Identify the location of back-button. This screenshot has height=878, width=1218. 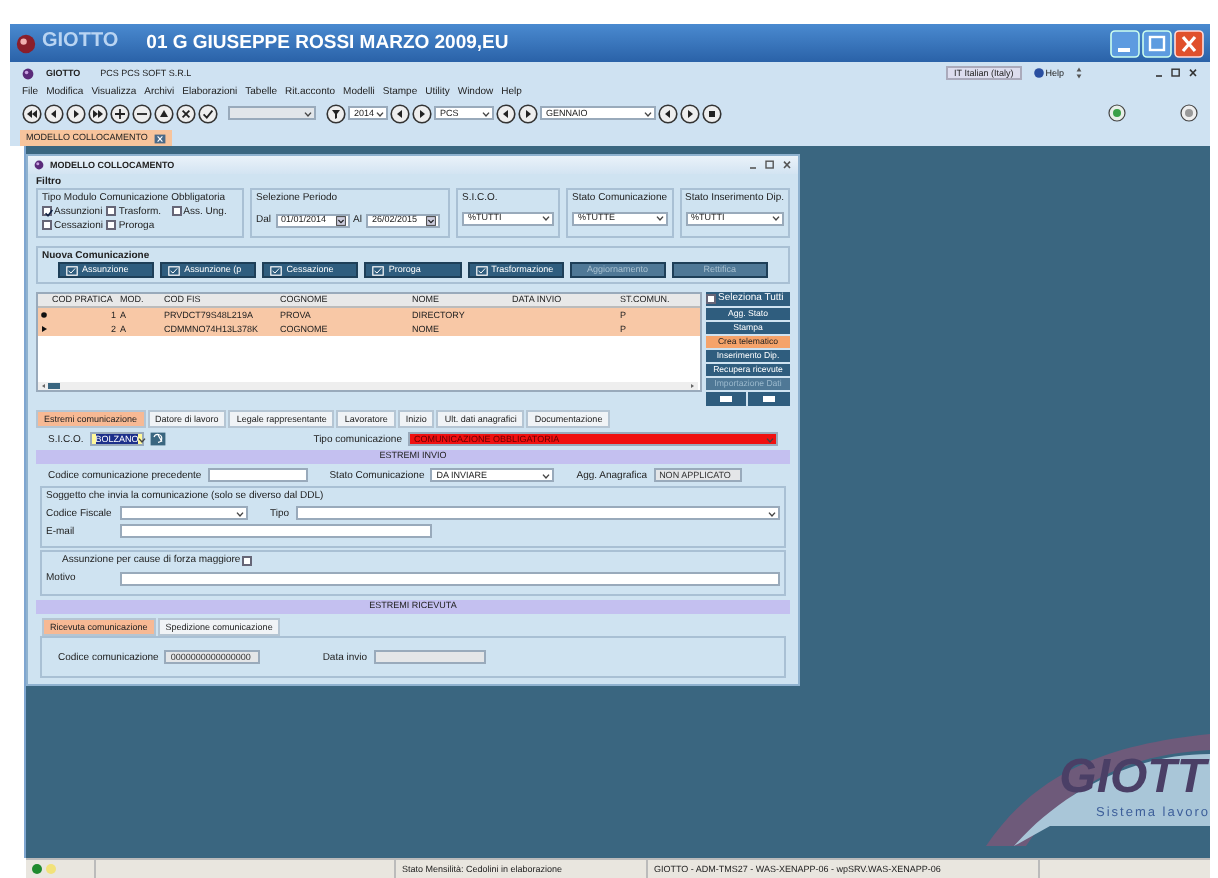
(726, 398).